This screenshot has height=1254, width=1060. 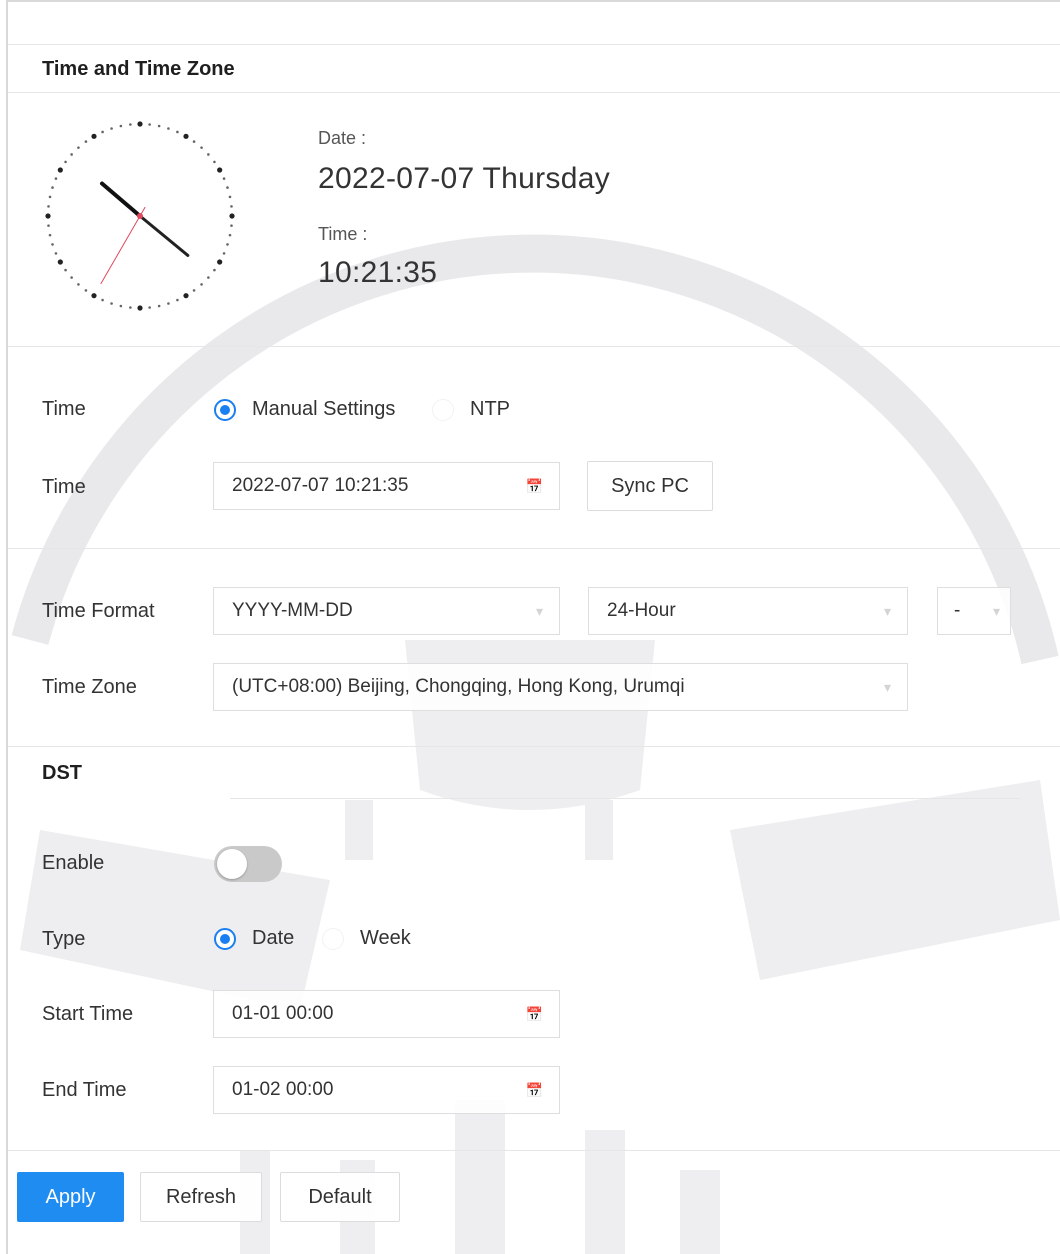 I want to click on dst-type-date-label: Date, so click(x=273, y=938).